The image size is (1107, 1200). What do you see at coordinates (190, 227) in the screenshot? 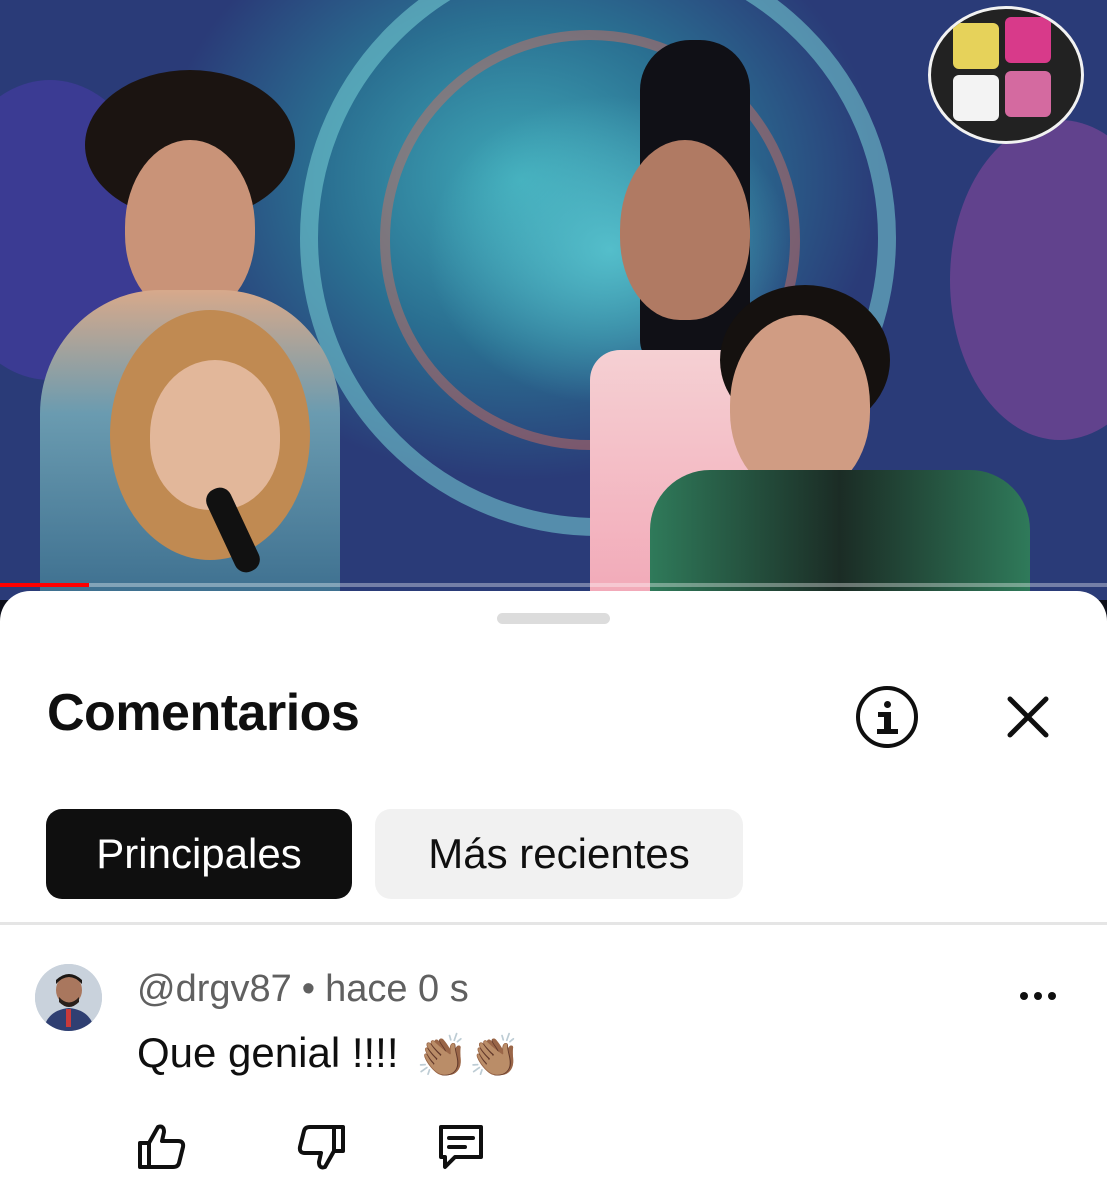
I see `performer-face` at bounding box center [190, 227].